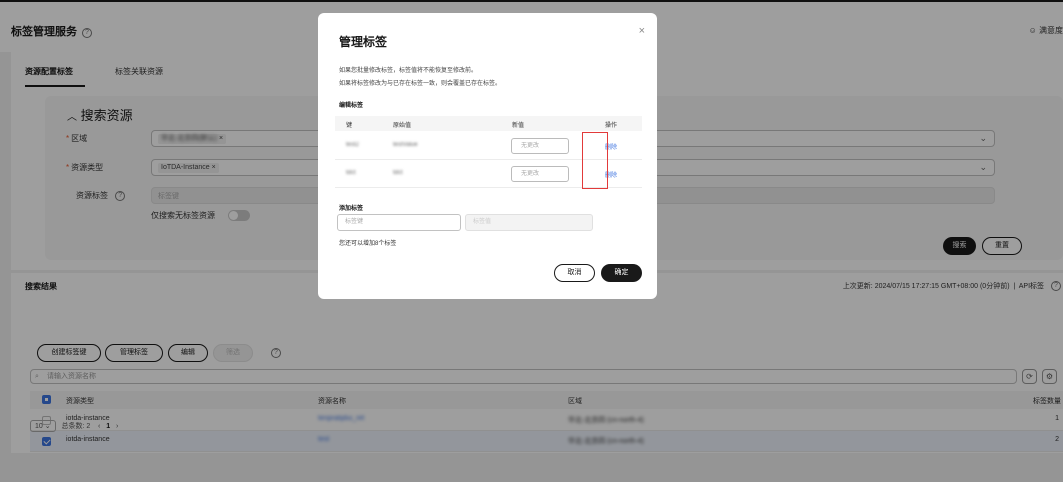 The image size is (1063, 482). I want to click on col-action: 操作, so click(611, 126).